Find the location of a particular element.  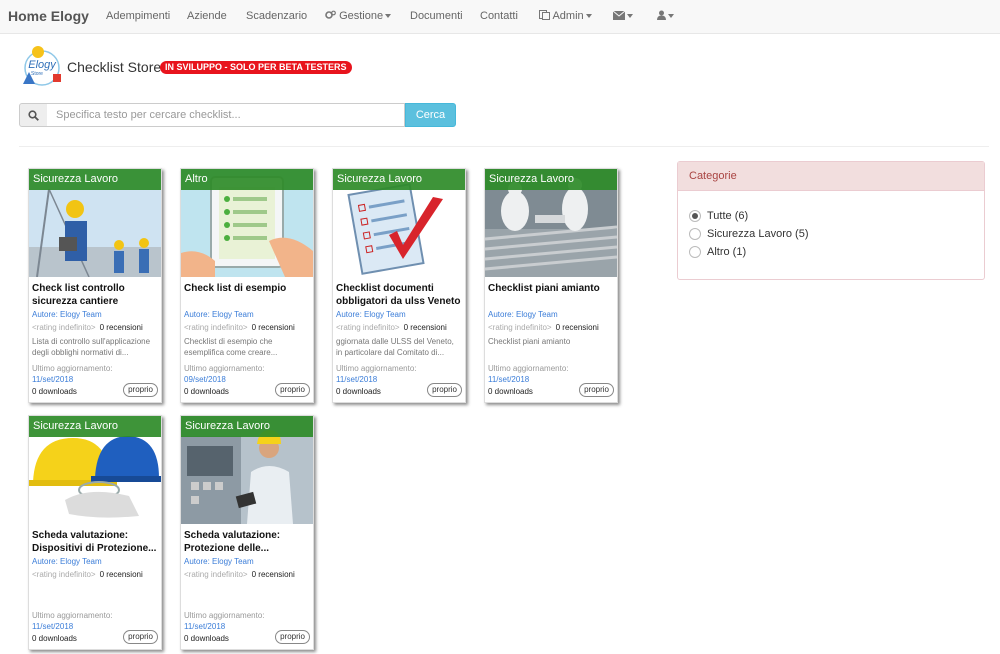

brand-link: Home Elogy is located at coordinates (48, 16).